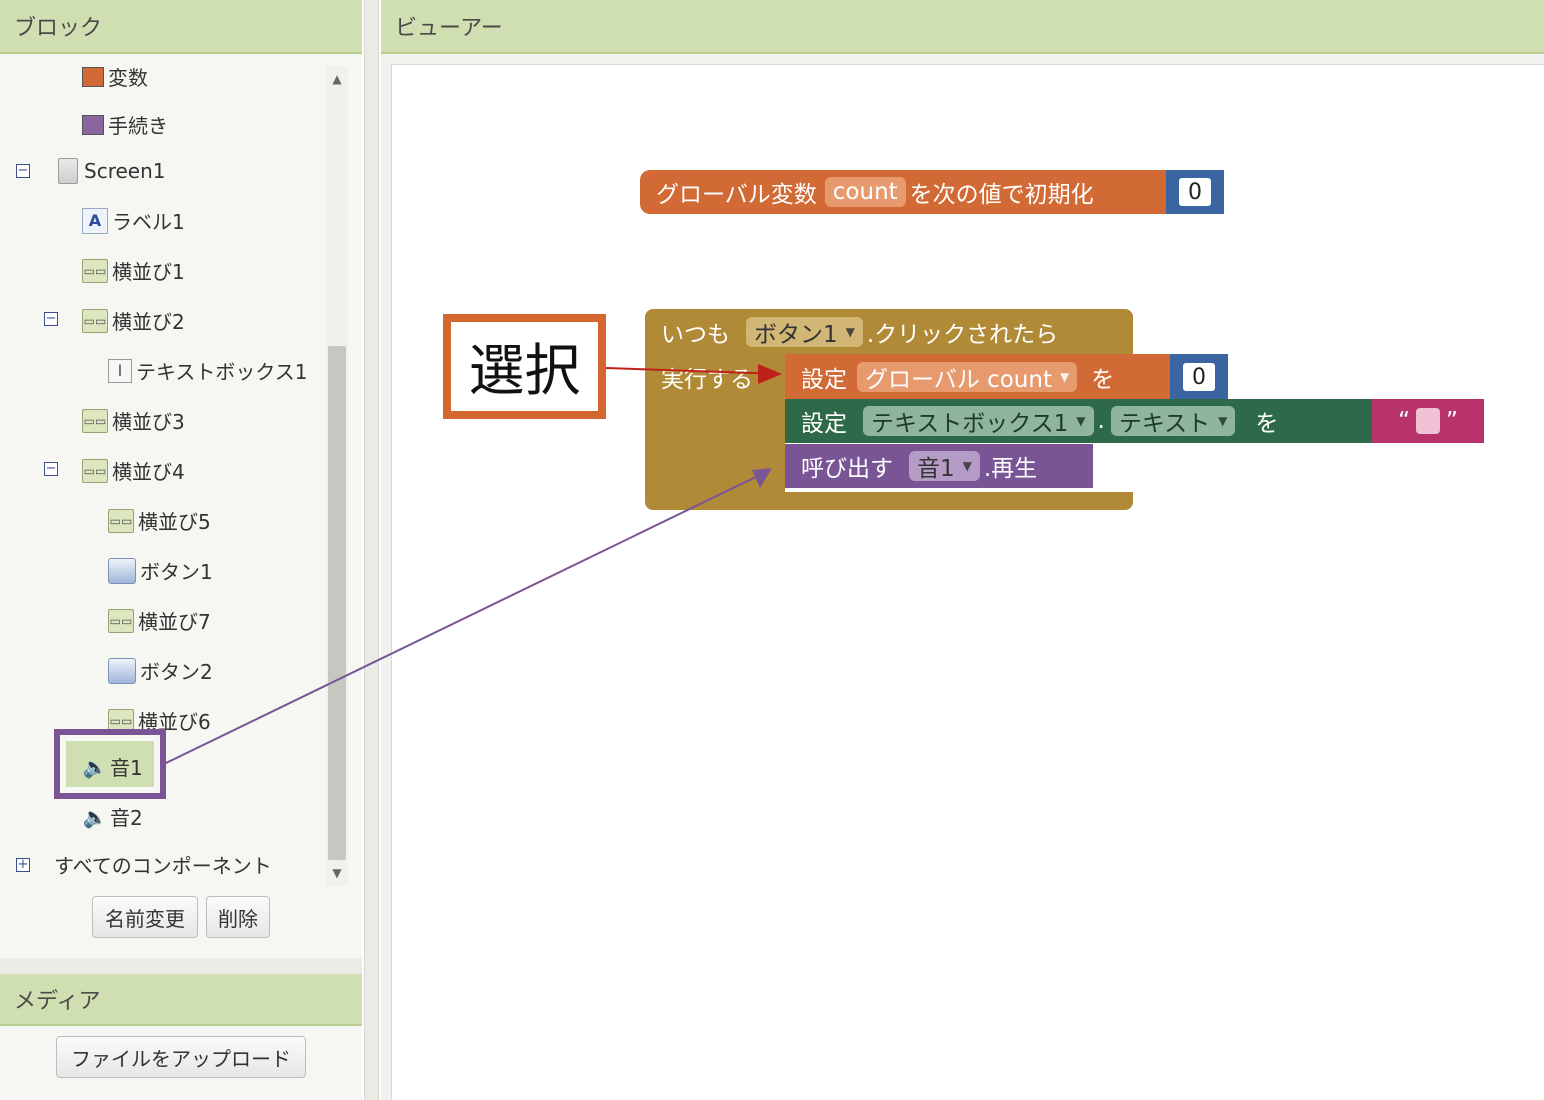  I want to click on purple-arrow, so click(465, 618).